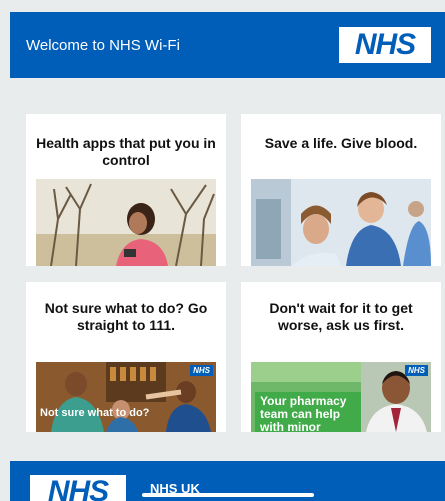  Describe the element at coordinates (341, 222) in the screenshot. I see `card-image-nurse-donor` at that location.